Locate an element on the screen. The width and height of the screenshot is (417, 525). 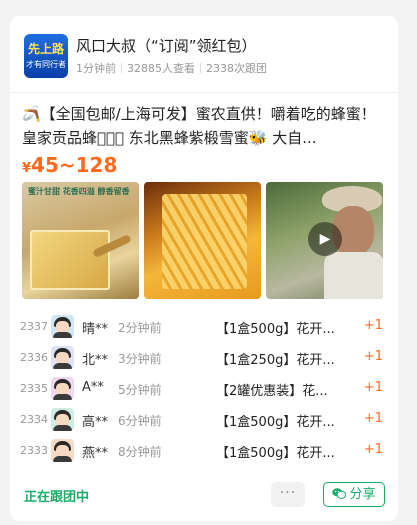
honeycomb-image is located at coordinates (204, 241).